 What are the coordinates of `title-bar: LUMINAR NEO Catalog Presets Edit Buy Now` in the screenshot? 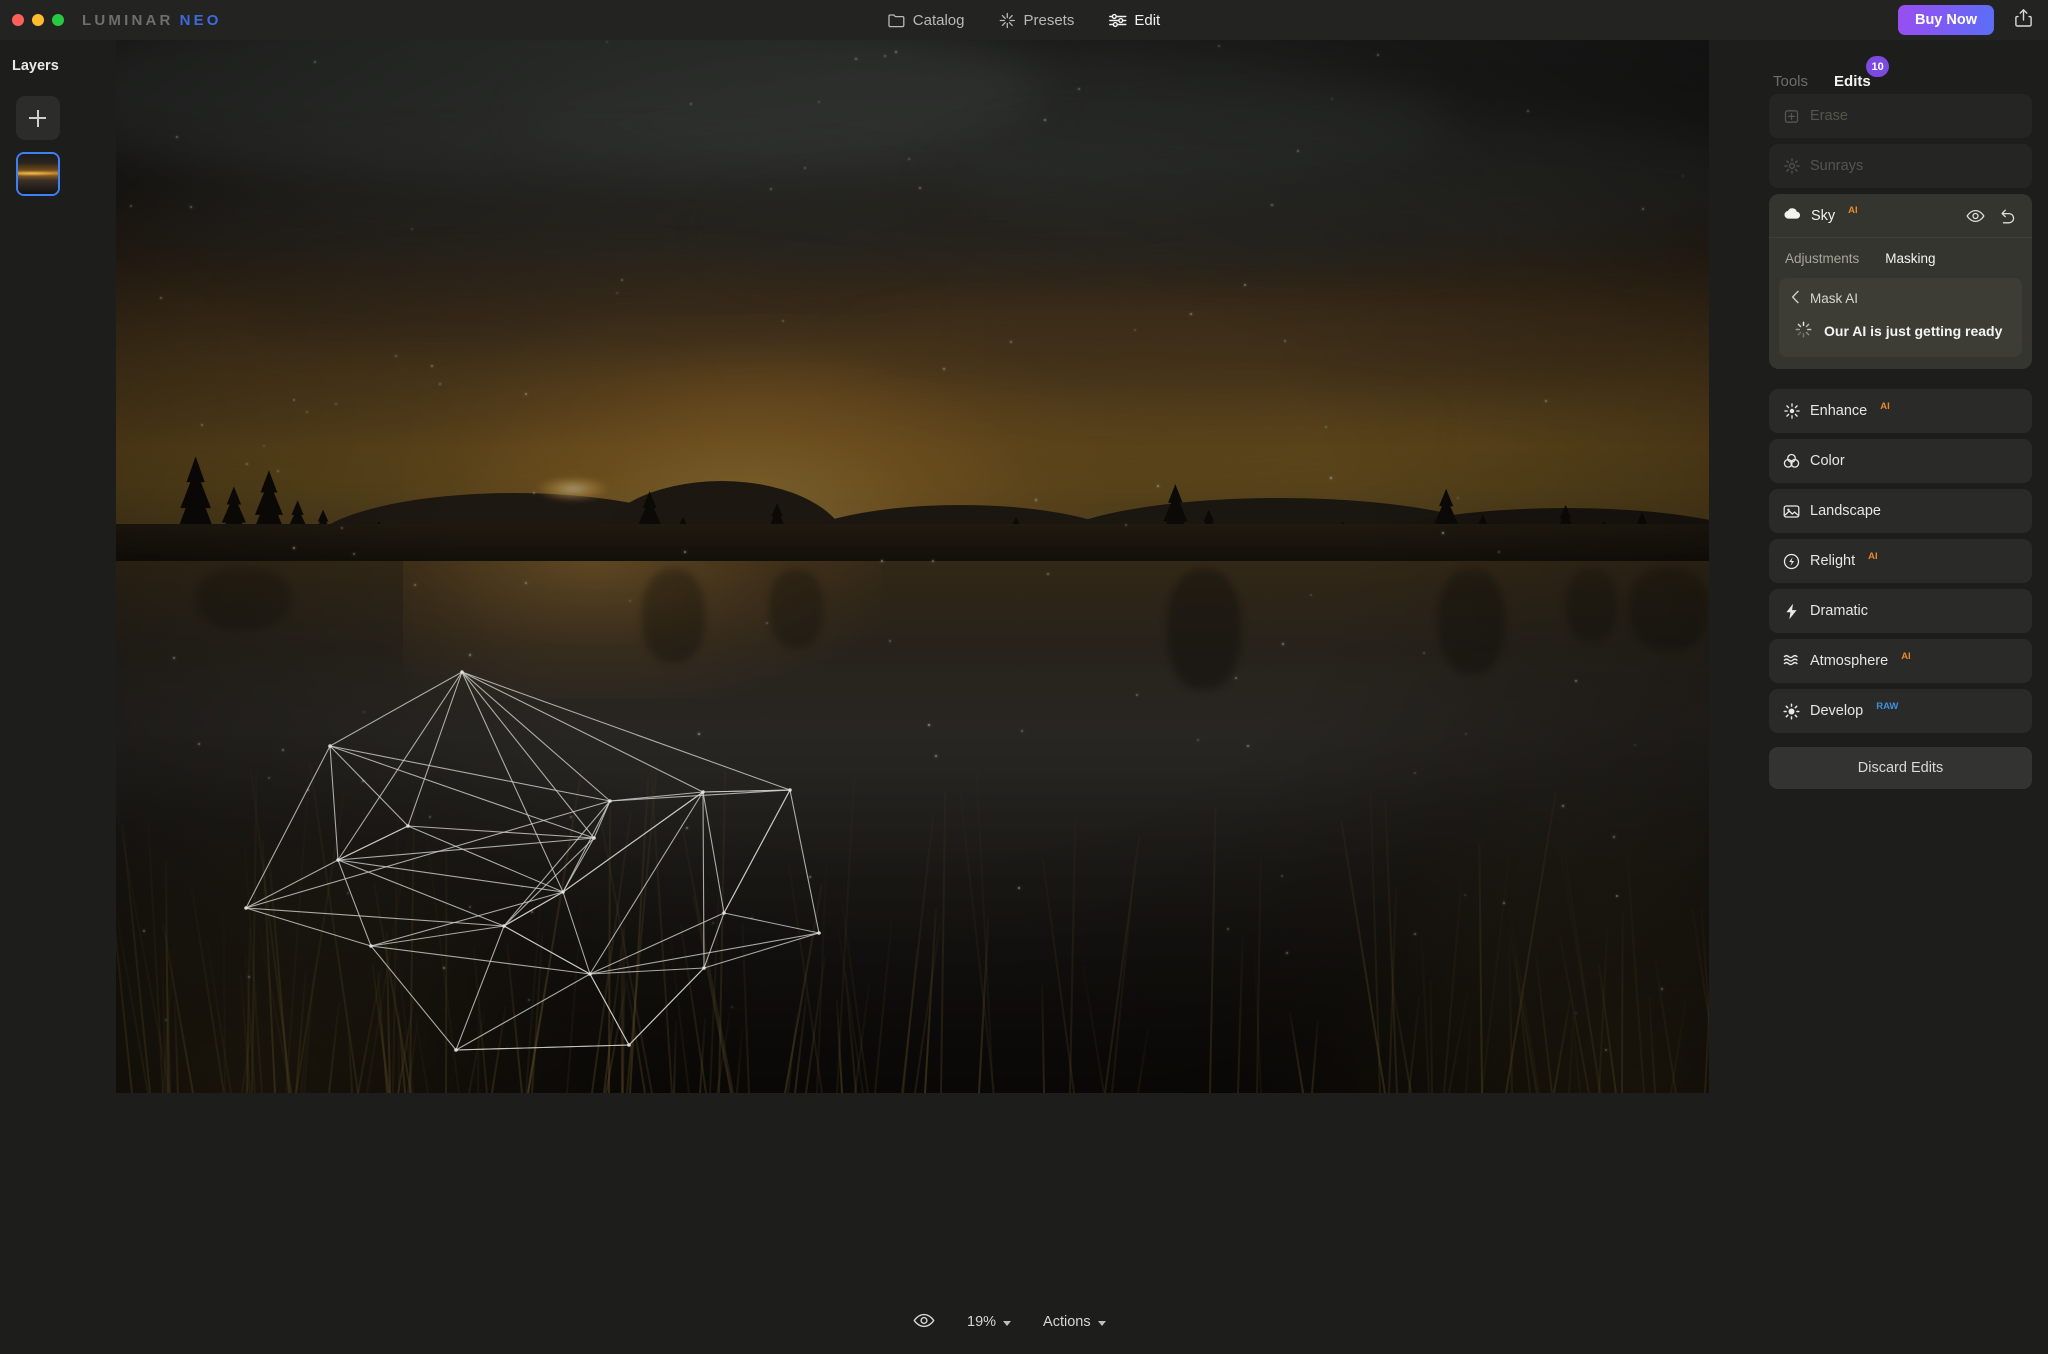 It's located at (1024, 20).